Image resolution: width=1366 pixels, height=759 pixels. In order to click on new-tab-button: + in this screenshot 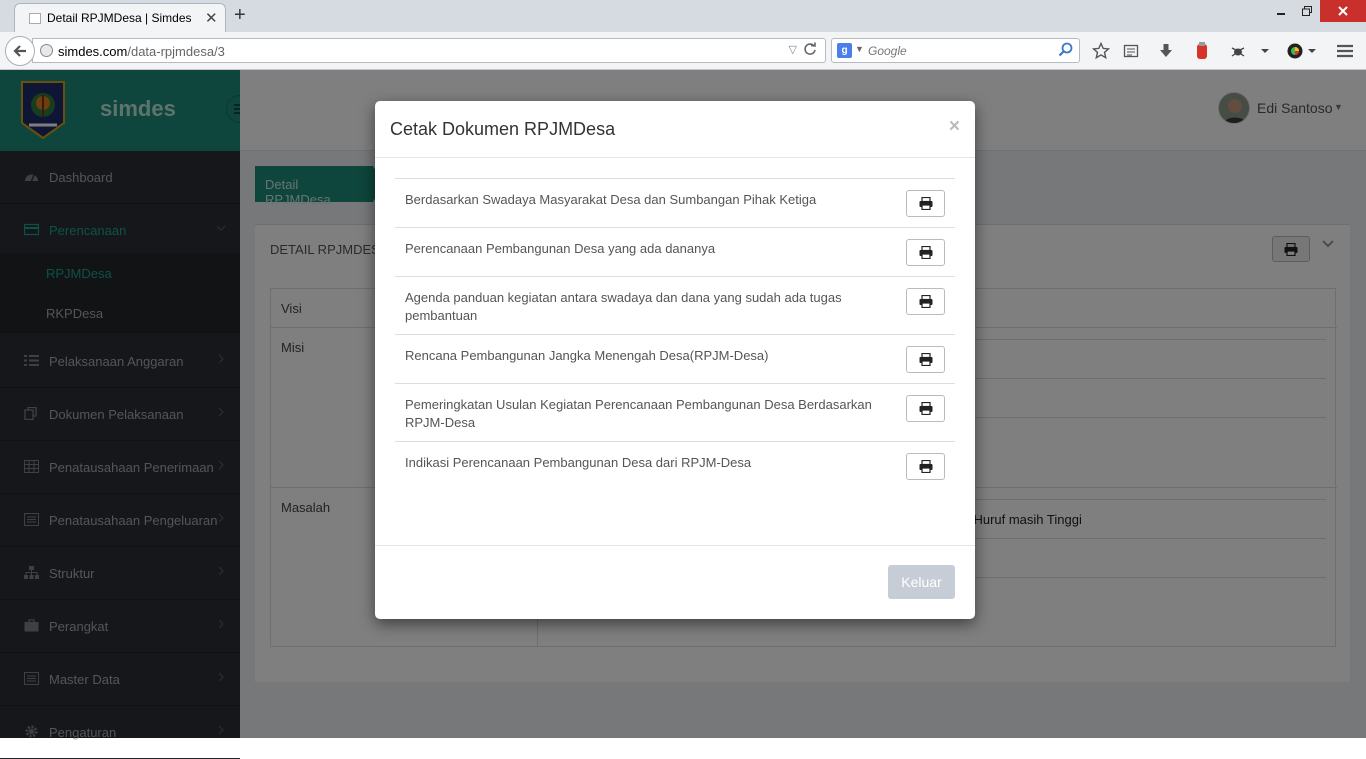, I will do `click(240, 15)`.